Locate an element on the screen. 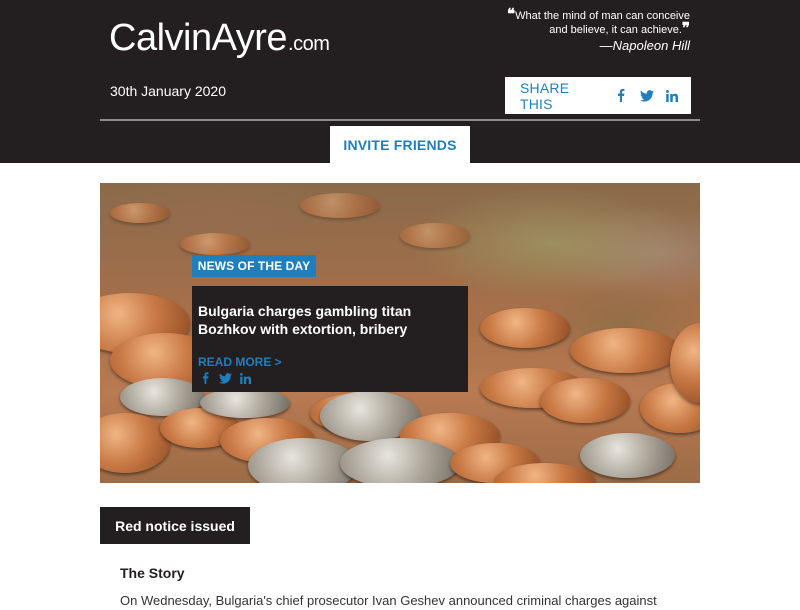  share-label: SHARE THIS is located at coordinates (545, 95).